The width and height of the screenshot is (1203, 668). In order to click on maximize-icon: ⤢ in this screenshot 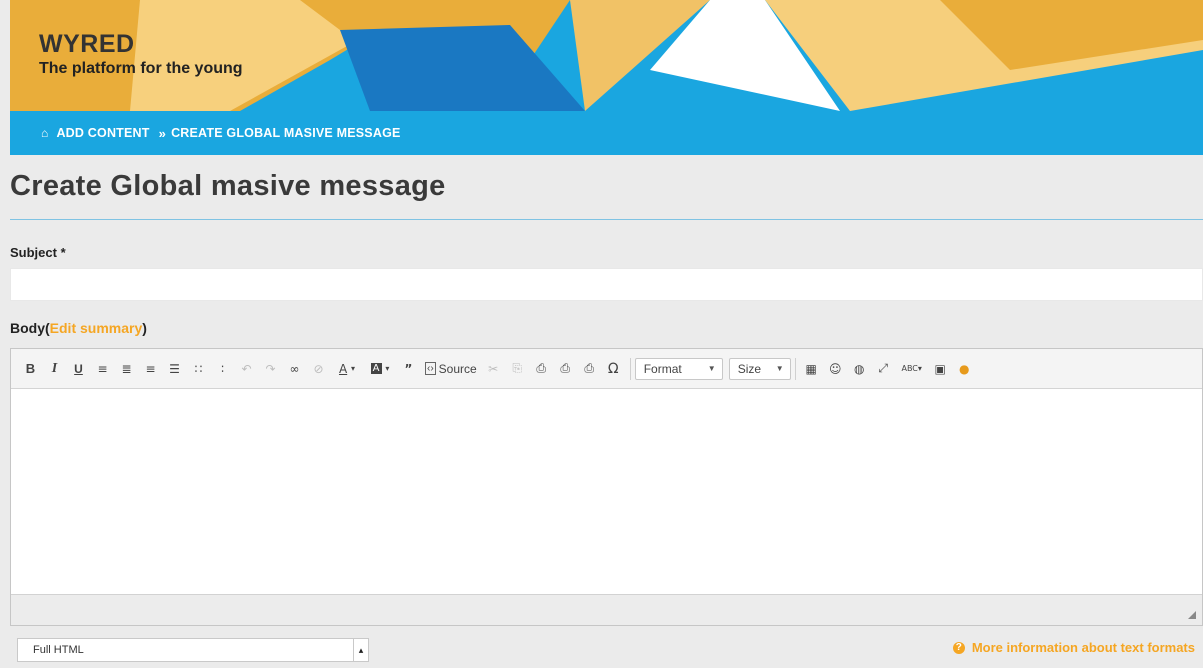, I will do `click(883, 369)`.